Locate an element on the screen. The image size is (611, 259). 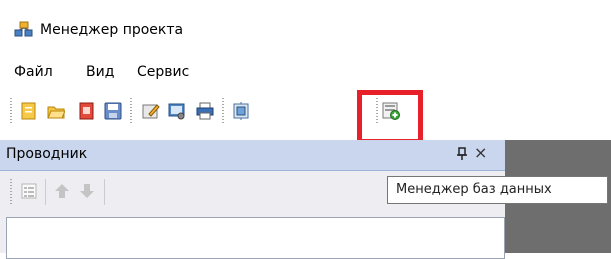
arrow-down-icon is located at coordinates (87, 191).